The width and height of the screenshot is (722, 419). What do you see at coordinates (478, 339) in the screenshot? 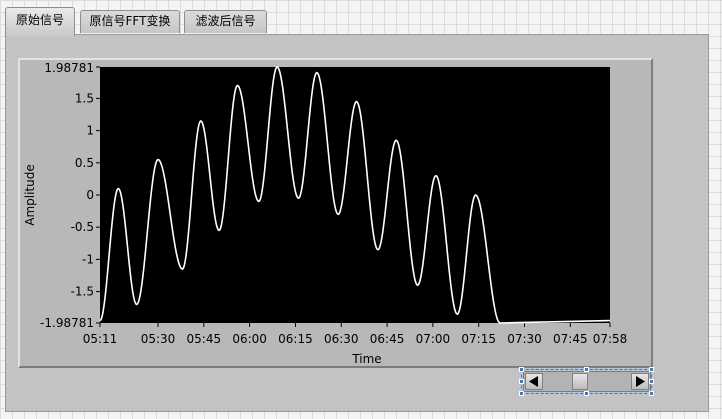
I see `x-tick-label: 07:15` at bounding box center [478, 339].